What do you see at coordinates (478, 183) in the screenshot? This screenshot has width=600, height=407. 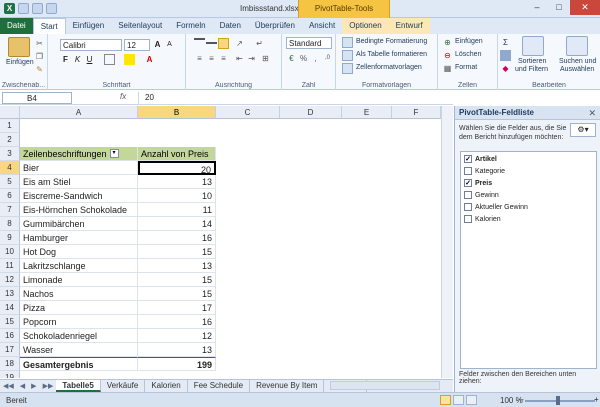 I see `field-preis: ✓ Preis` at bounding box center [478, 183].